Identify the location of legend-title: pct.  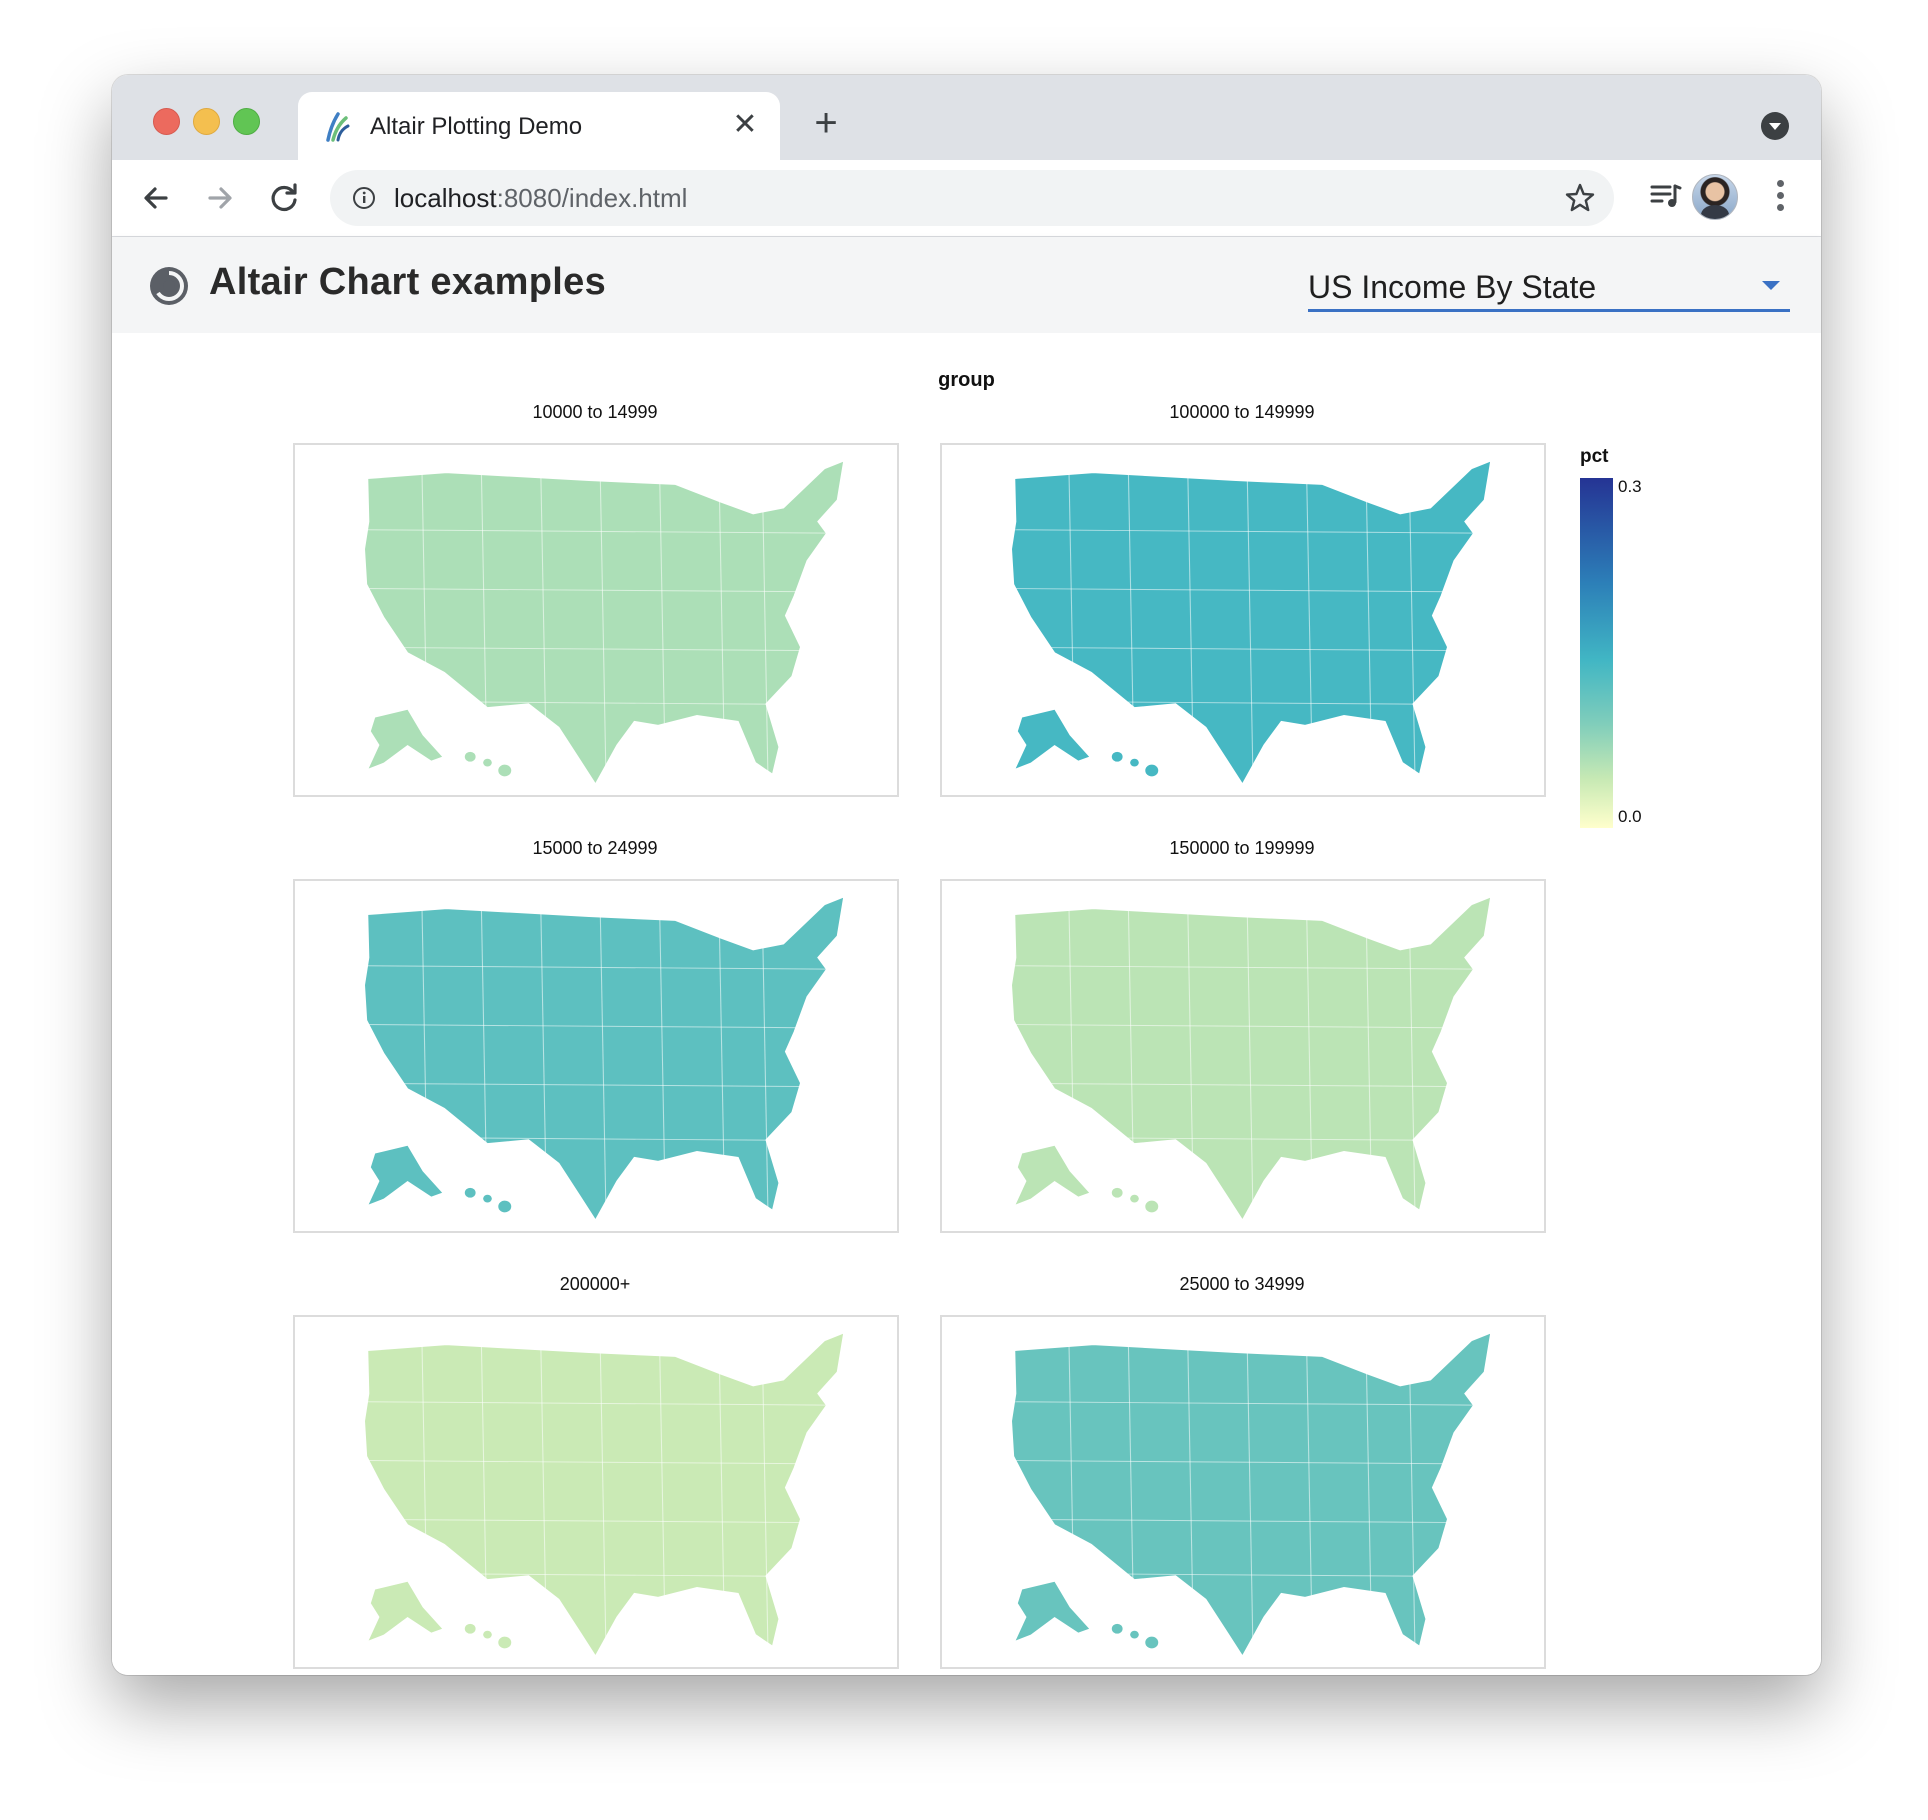
(1594, 456).